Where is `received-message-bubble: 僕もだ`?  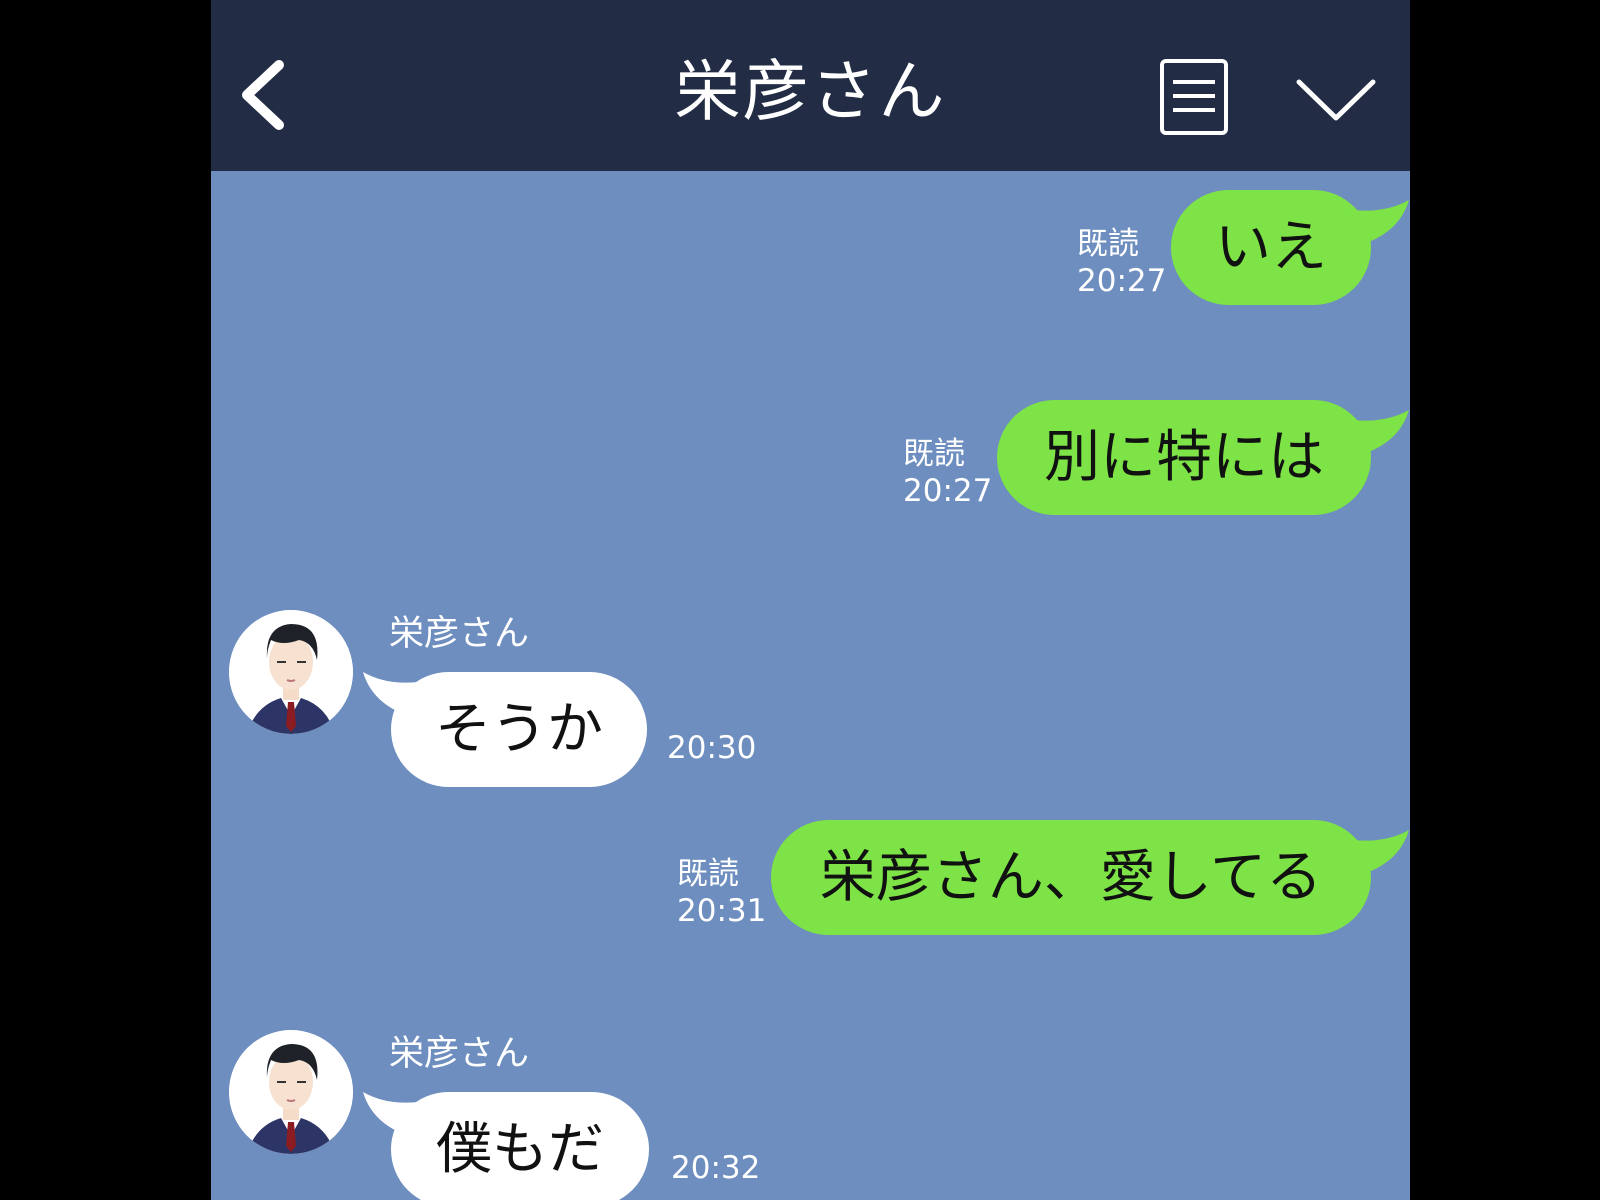
received-message-bubble: 僕もだ is located at coordinates (520, 1146).